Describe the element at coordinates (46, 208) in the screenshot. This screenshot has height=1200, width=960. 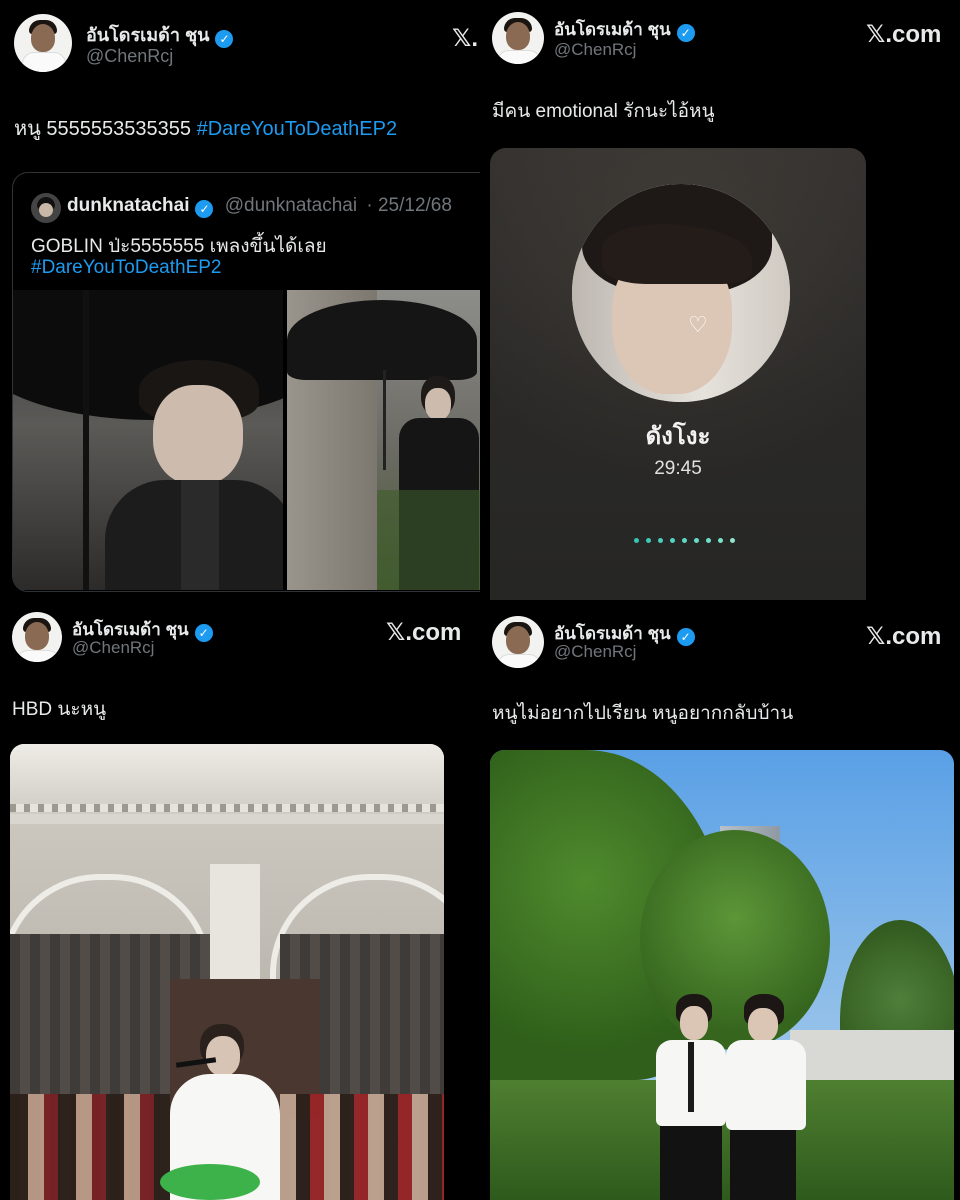
I see `quote-avatar` at that location.